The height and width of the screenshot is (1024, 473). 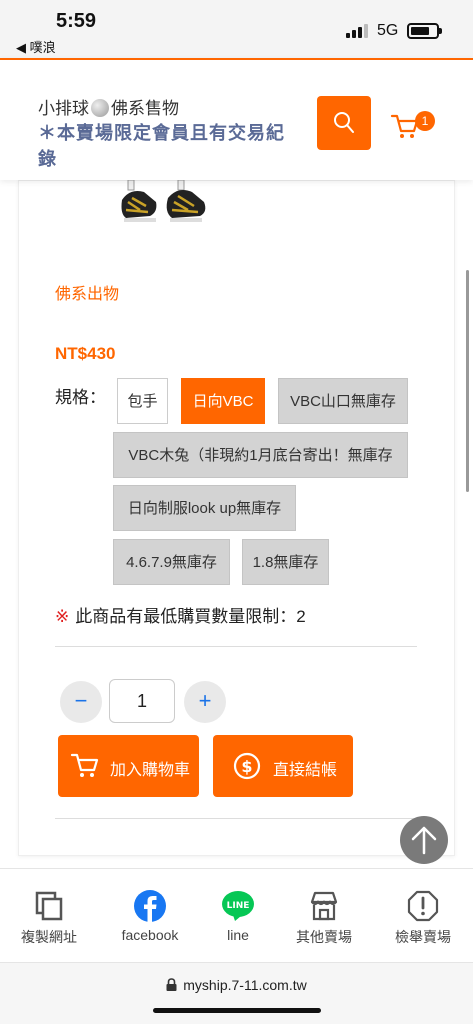 What do you see at coordinates (357, 31) in the screenshot?
I see `signal-icon` at bounding box center [357, 31].